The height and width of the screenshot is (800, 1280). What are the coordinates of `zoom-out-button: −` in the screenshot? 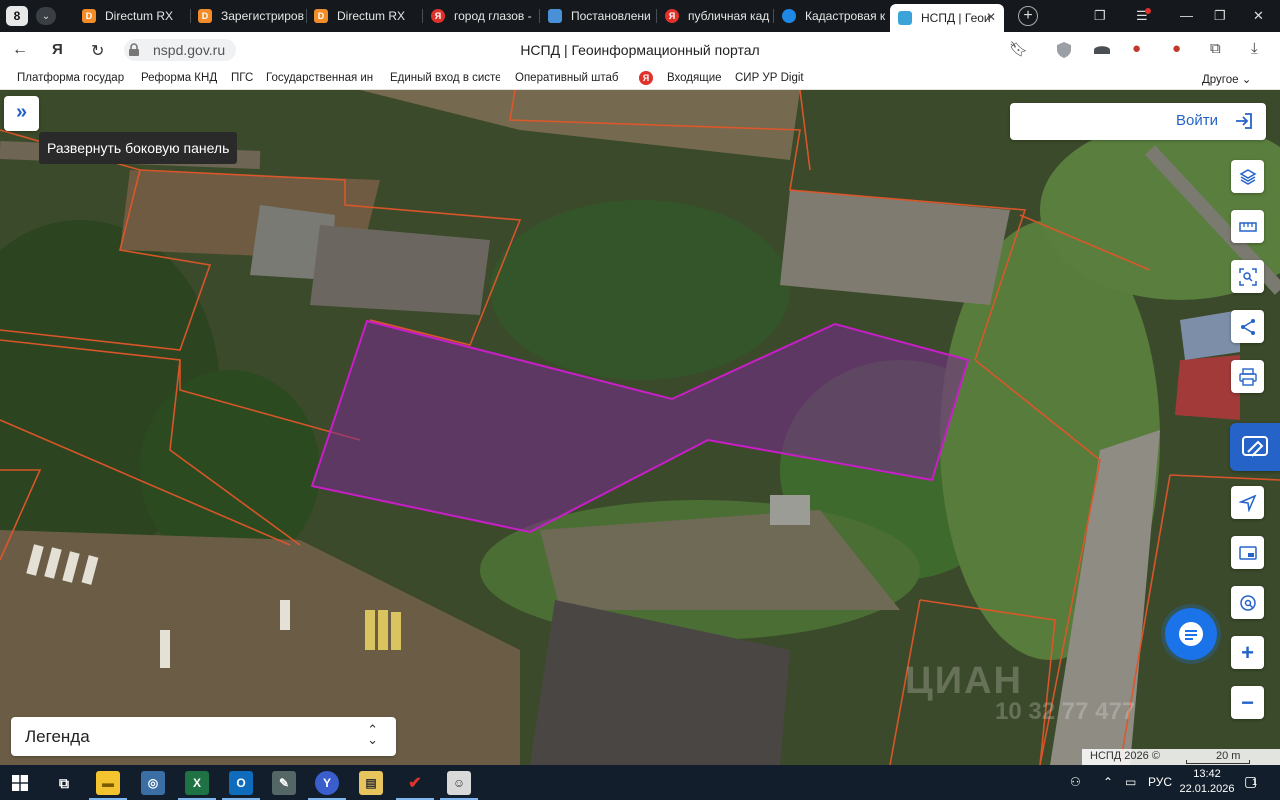 It's located at (1247, 702).